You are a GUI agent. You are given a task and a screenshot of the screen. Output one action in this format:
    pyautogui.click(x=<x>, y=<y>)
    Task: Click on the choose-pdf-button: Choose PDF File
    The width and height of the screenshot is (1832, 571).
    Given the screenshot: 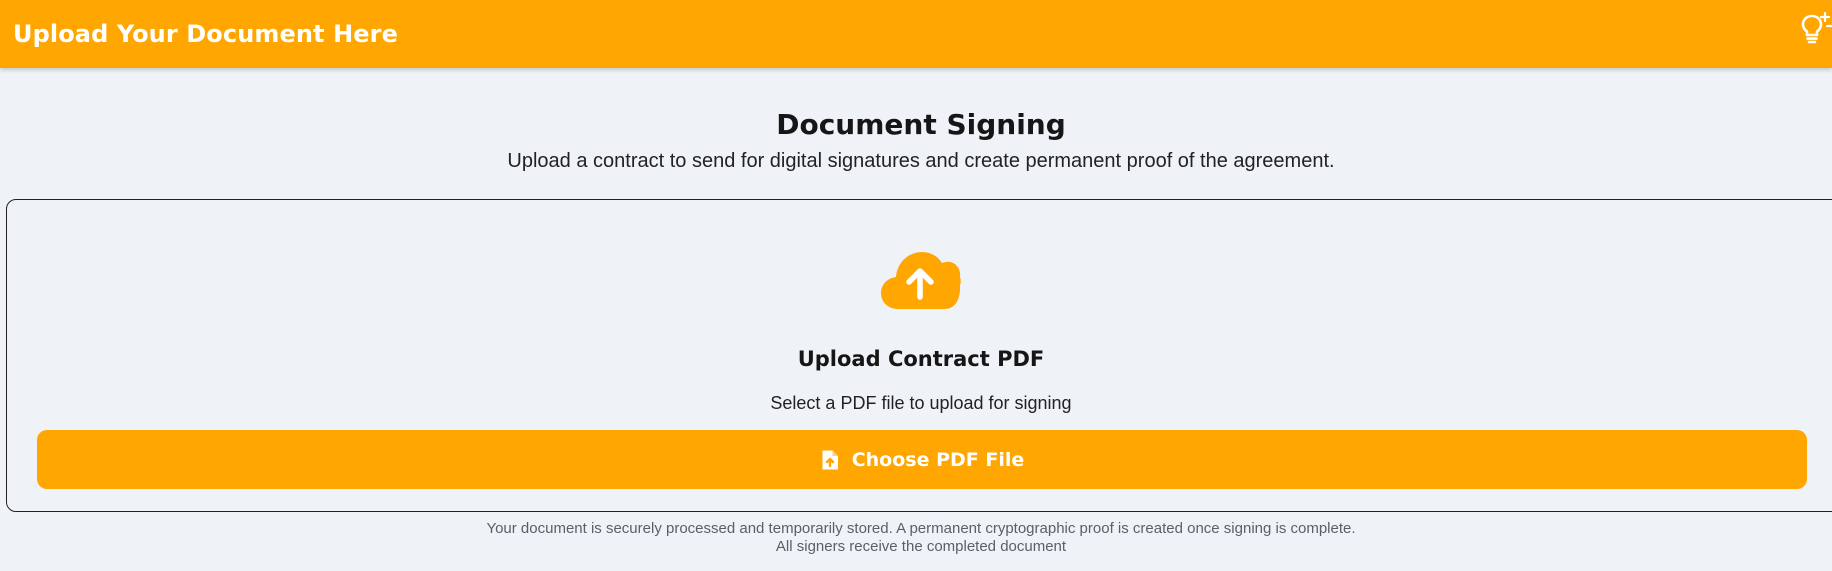 What is the action you would take?
    pyautogui.click(x=922, y=459)
    